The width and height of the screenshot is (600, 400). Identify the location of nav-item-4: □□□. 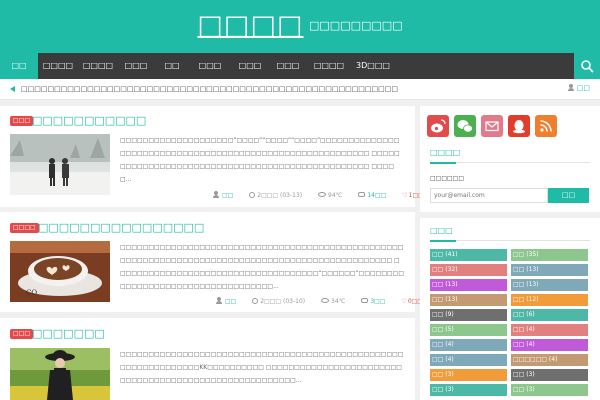
(136, 66).